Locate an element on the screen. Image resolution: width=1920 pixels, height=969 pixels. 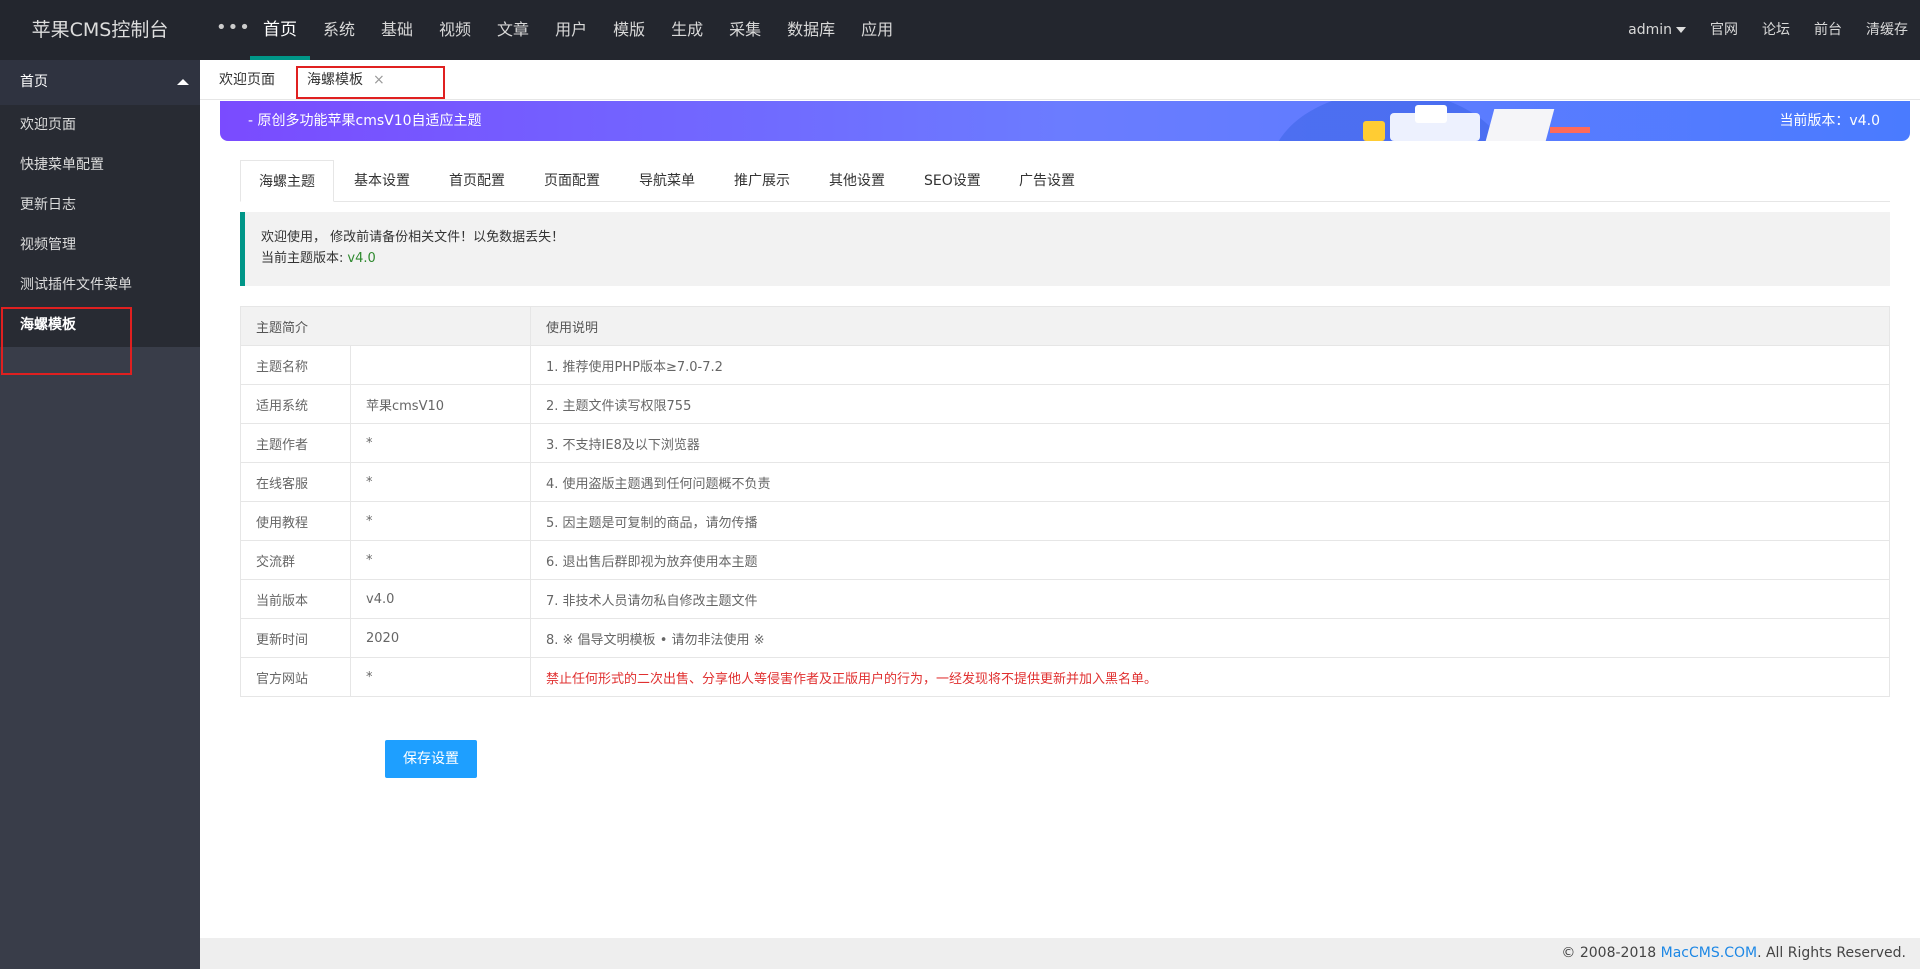
table-cell-note: 6. 退出售后群即视为放弃使用本主题 is located at coordinates (1210, 560).